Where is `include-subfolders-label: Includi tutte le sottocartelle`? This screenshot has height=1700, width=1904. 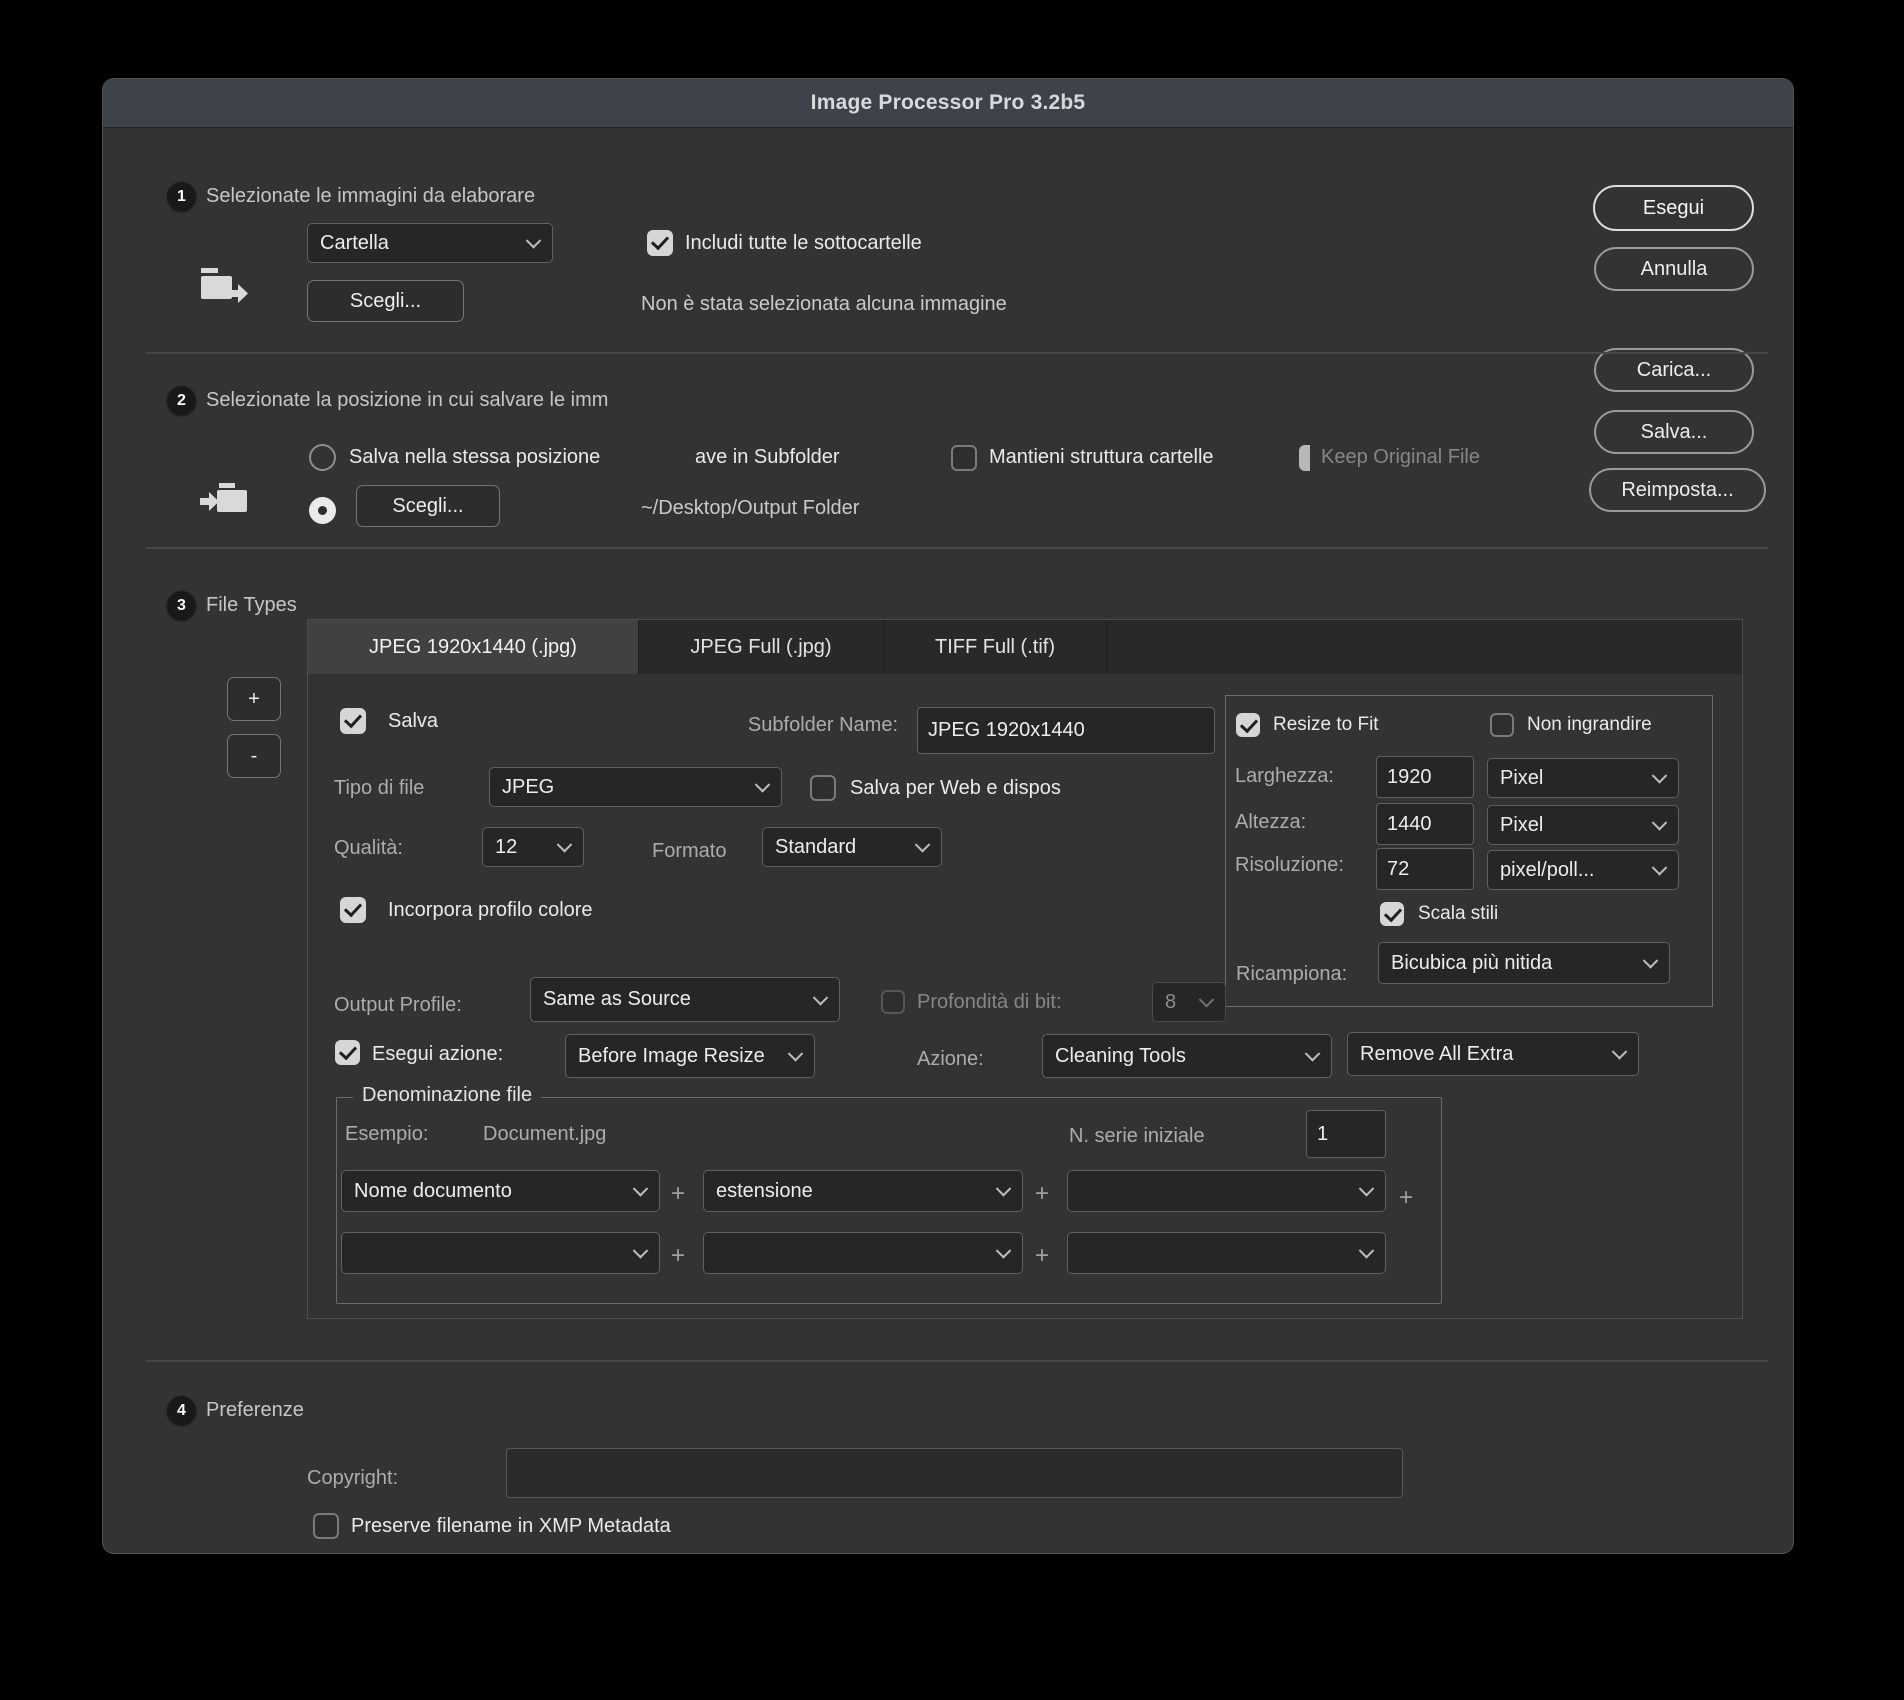
include-subfolders-label: Includi tutte le sottocartelle is located at coordinates (803, 243).